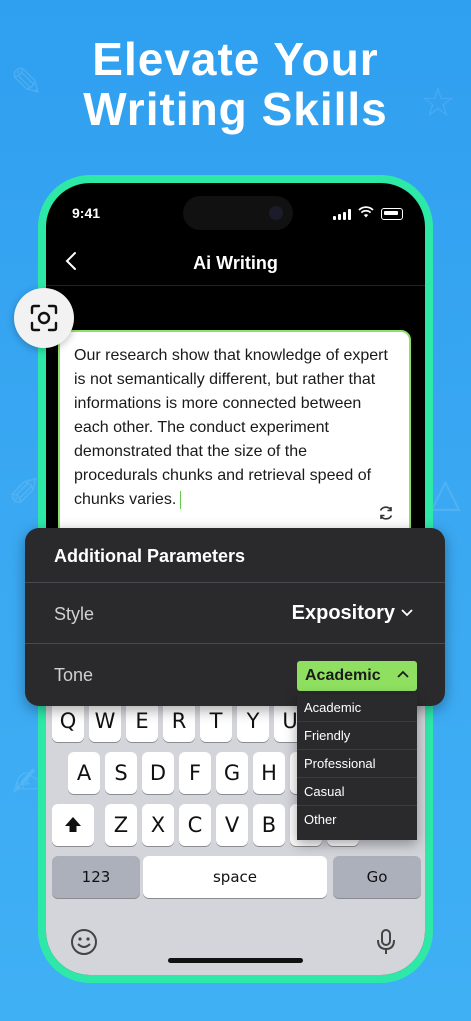  I want to click on chevron-up-icon, so click(403, 673).